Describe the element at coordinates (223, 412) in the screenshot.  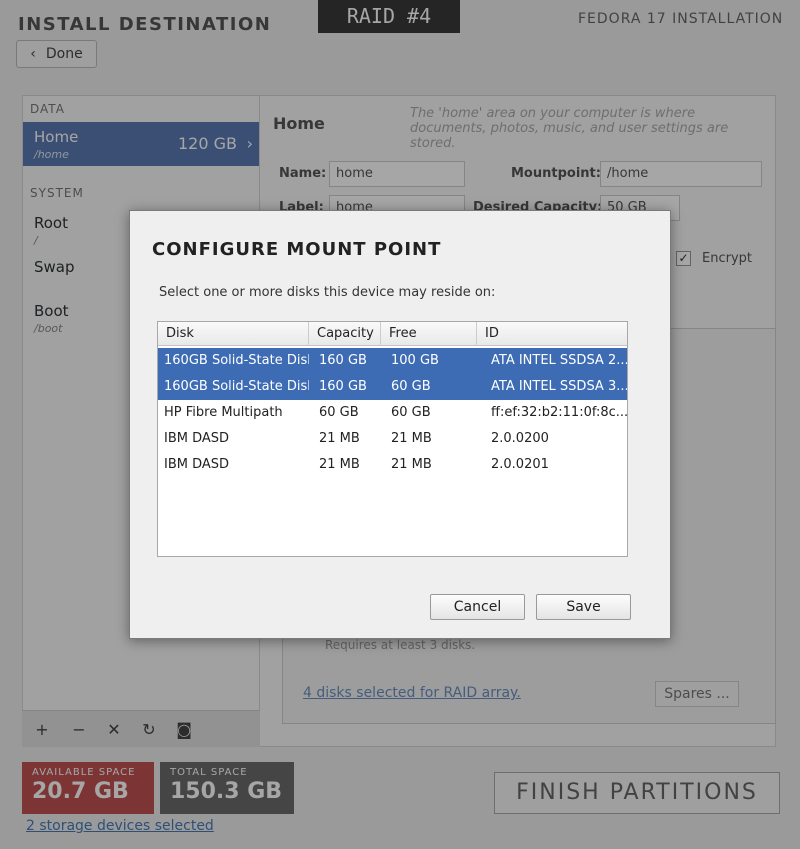
I see `cell-disk: HP Fibre Multipath` at that location.